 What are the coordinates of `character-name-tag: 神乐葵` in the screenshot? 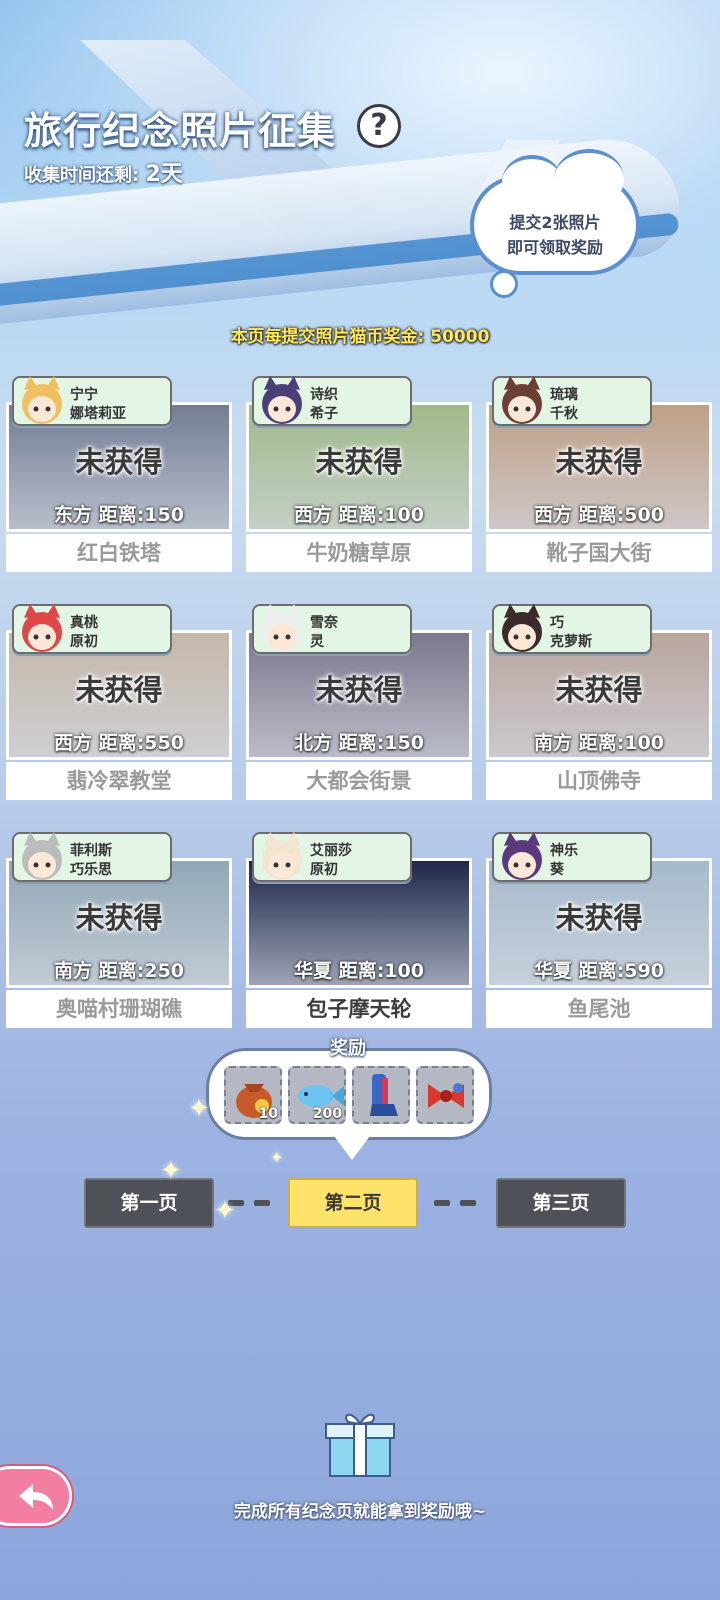 It's located at (572, 857).